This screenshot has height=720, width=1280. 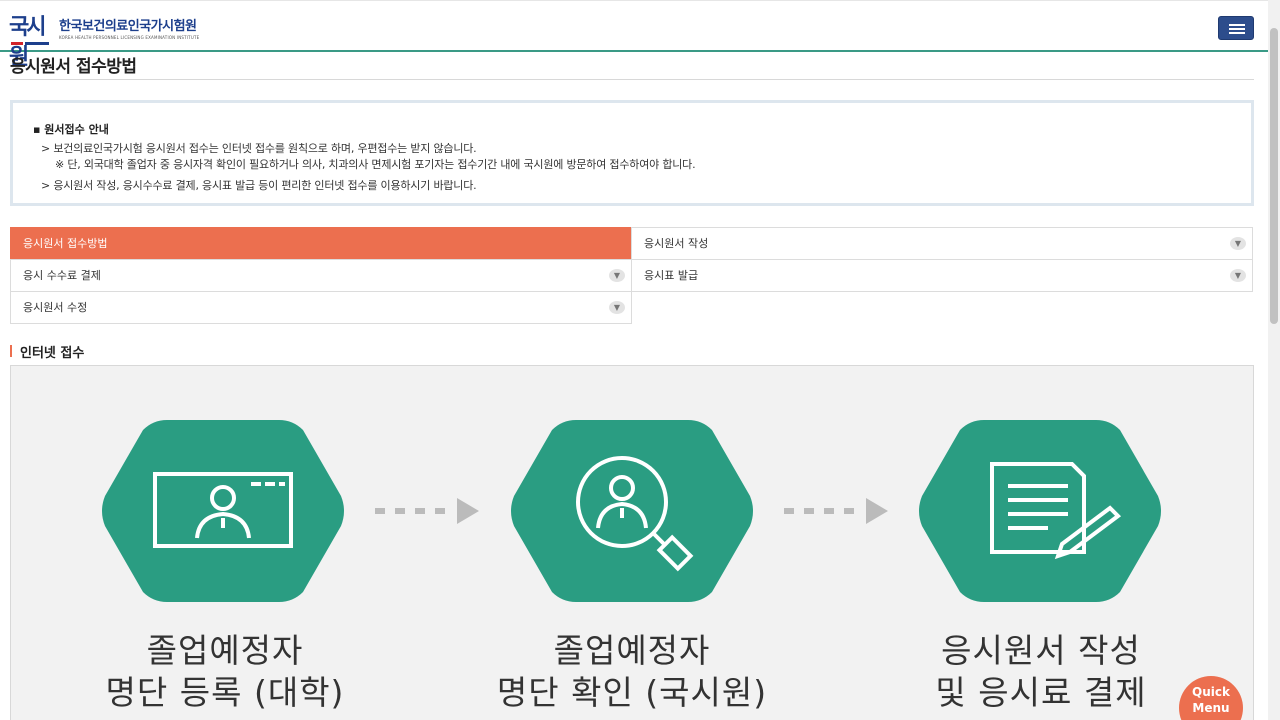 What do you see at coordinates (321, 243) in the screenshot?
I see `tab-application-method: 응시원서 접수방법` at bounding box center [321, 243].